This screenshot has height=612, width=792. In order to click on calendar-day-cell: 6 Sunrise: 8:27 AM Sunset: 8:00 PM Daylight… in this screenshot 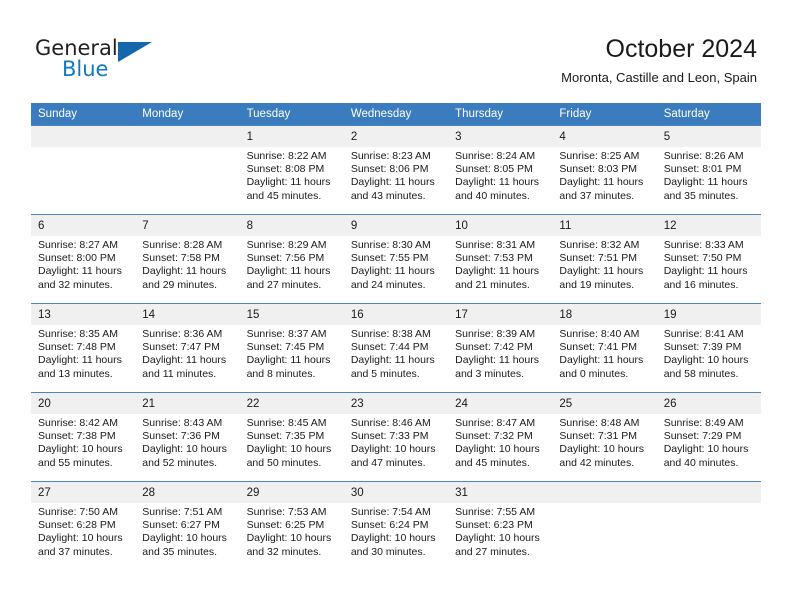, I will do `click(83, 259)`.